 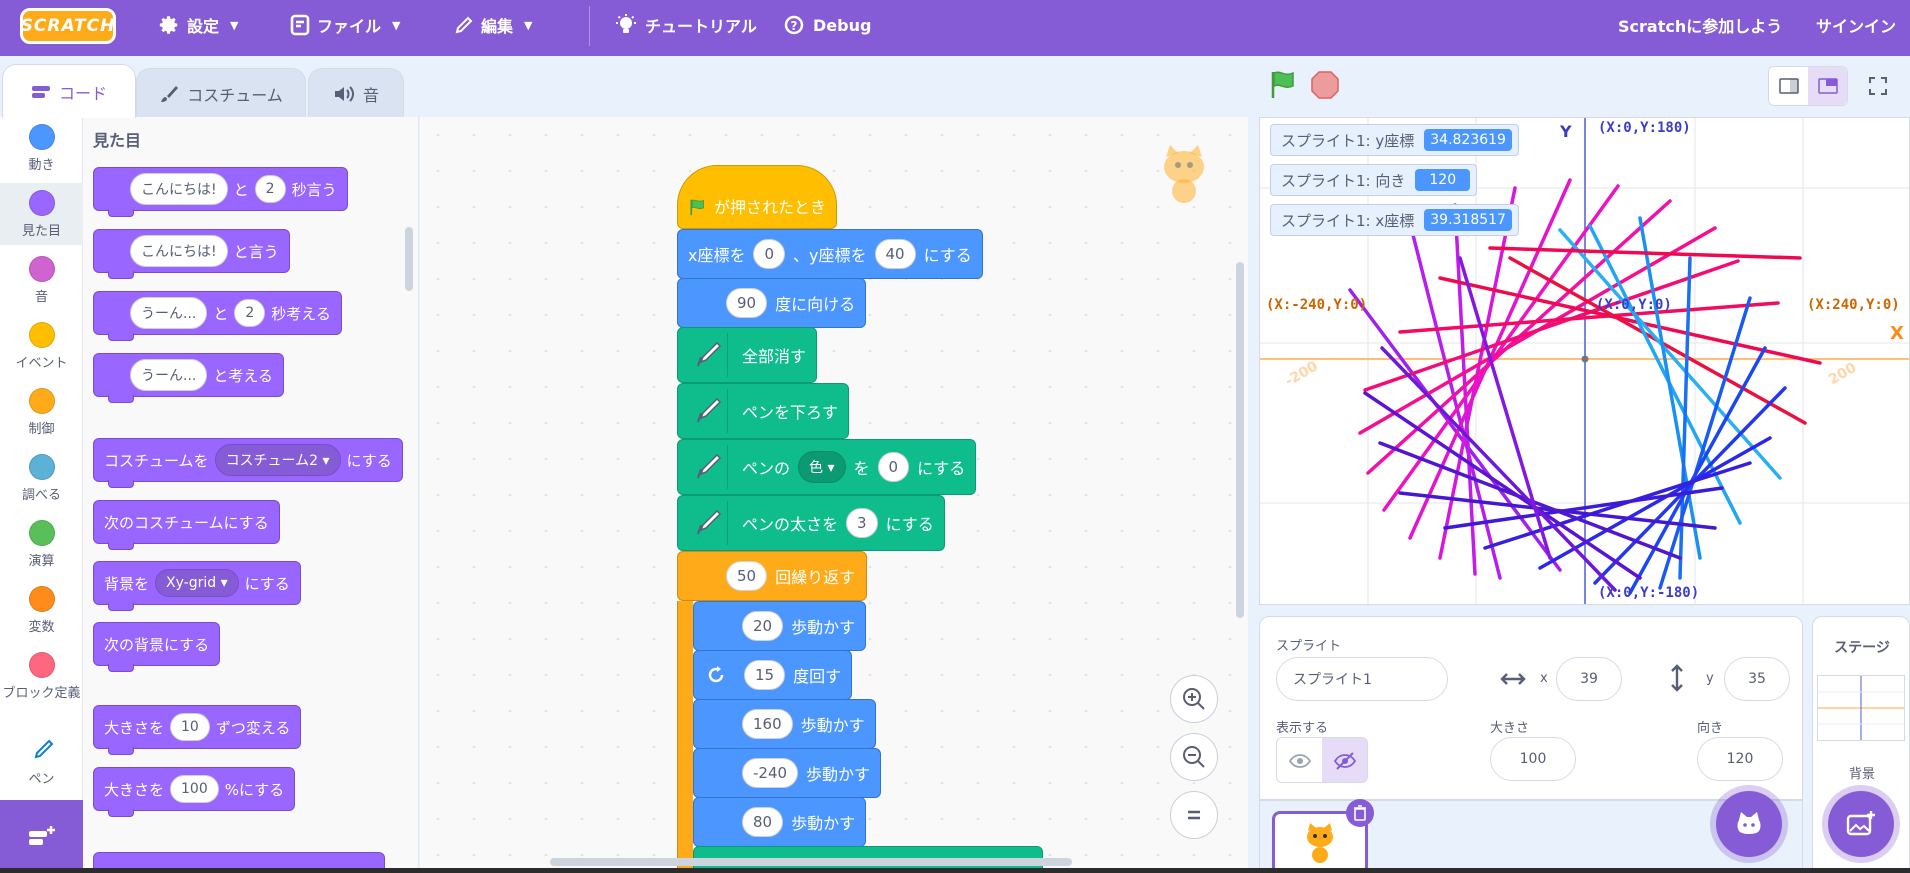 I want to click on small-stage-button, so click(x=1788, y=86).